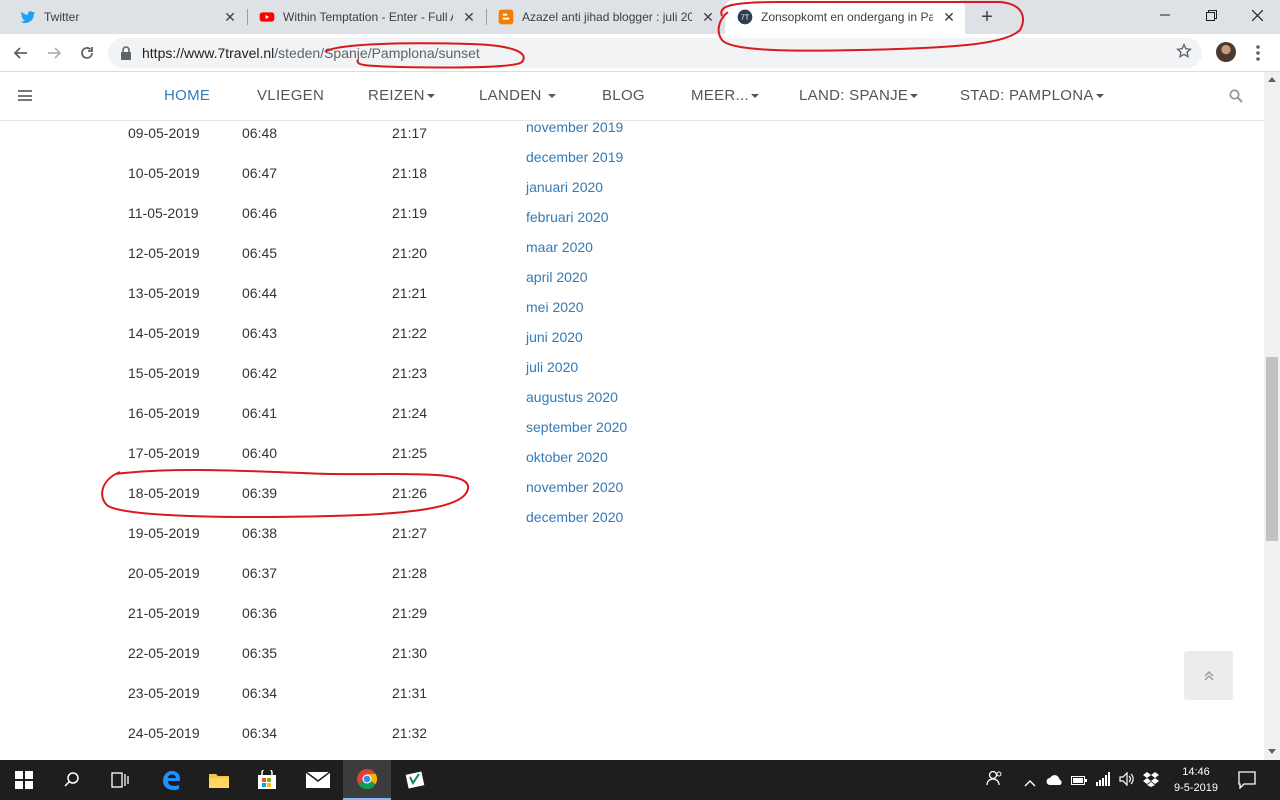 The width and height of the screenshot is (1280, 800). What do you see at coordinates (1030, 782) in the screenshot?
I see `tray-chevron-up-icon` at bounding box center [1030, 782].